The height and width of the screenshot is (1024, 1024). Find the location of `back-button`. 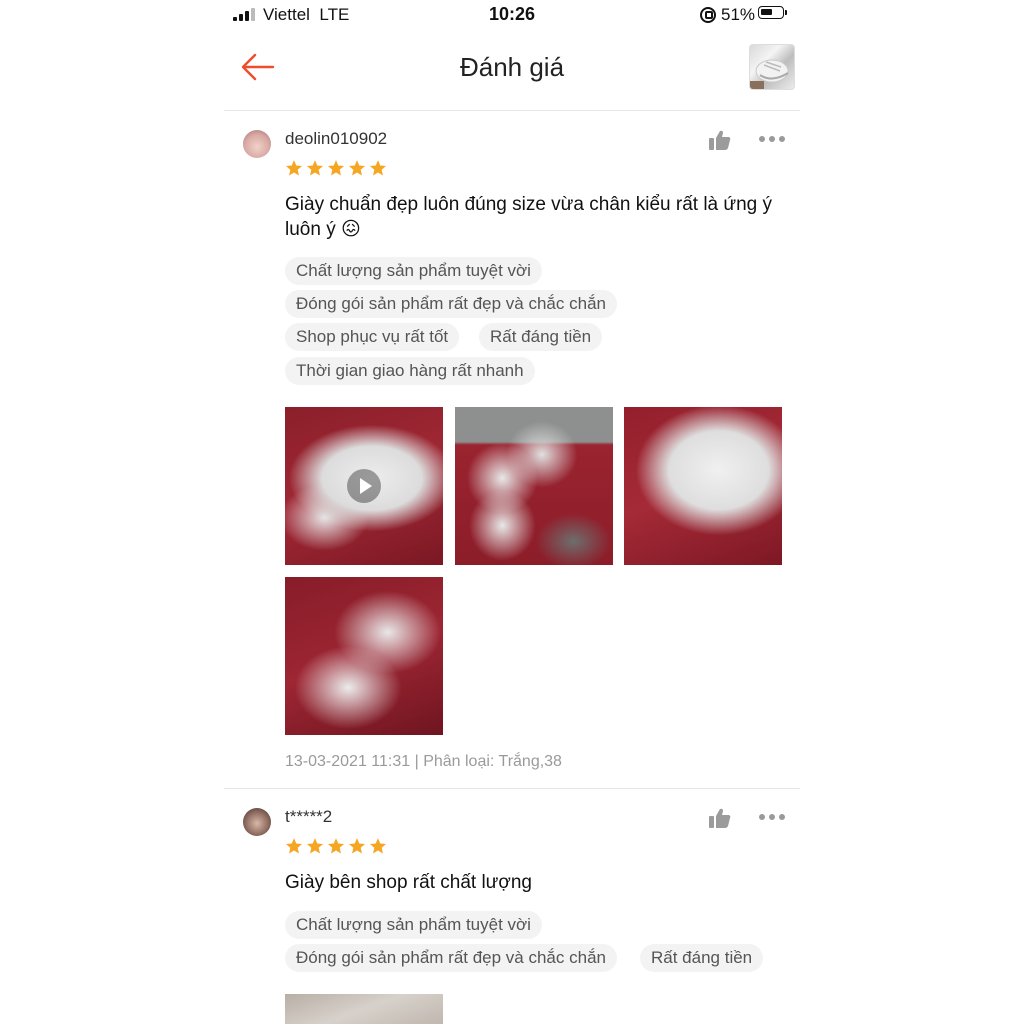

back-button is located at coordinates (258, 67).